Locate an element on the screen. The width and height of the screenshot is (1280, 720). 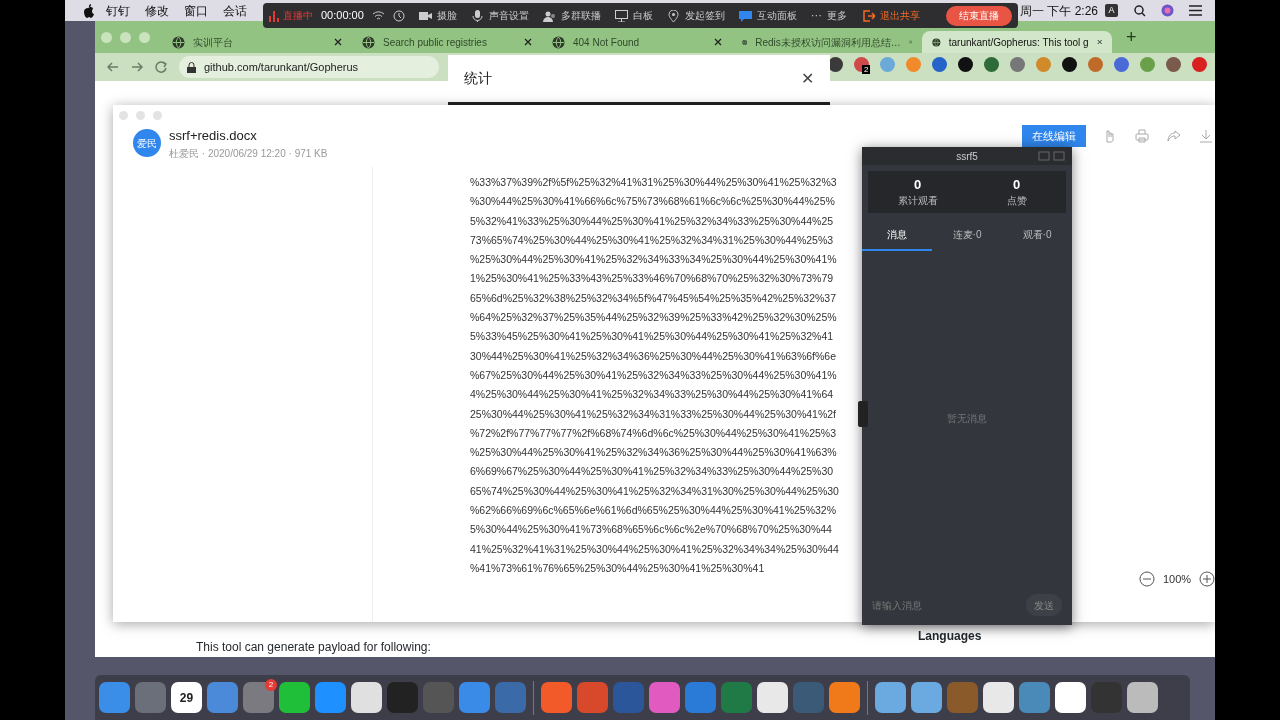
document-text-line: 73%65%74%25%30%44%25%30%41%25%32%34%31%25%30%44%25%3 is located at coordinates (652, 240).